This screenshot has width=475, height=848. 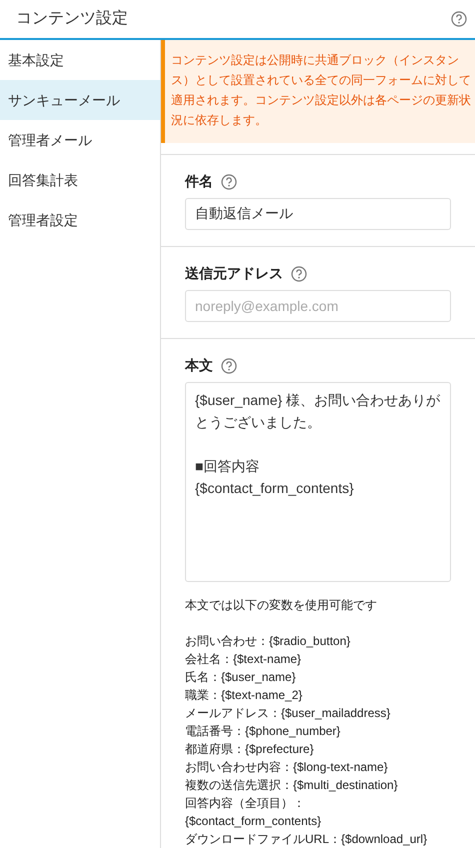 What do you see at coordinates (318, 214) in the screenshot?
I see `text-field: 自動返信メール` at bounding box center [318, 214].